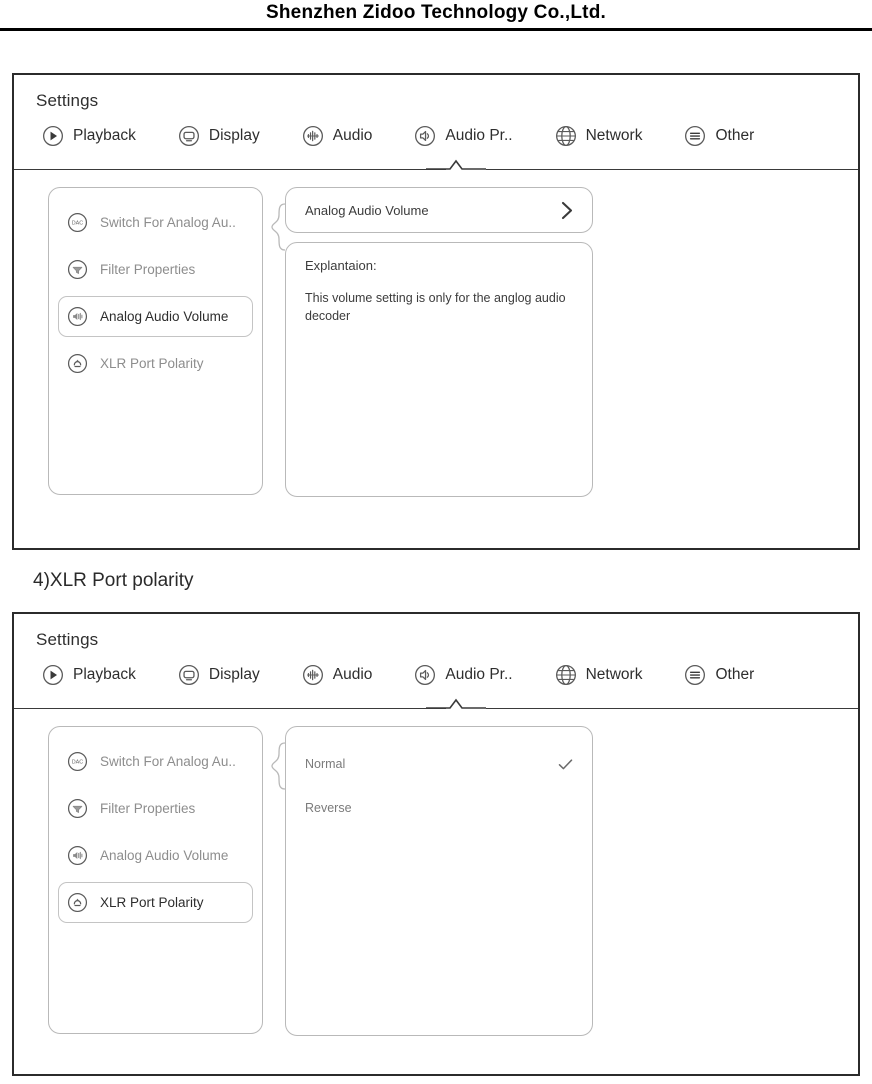 The height and width of the screenshot is (1084, 872). I want to click on option-normal: Normal, so click(439, 764).